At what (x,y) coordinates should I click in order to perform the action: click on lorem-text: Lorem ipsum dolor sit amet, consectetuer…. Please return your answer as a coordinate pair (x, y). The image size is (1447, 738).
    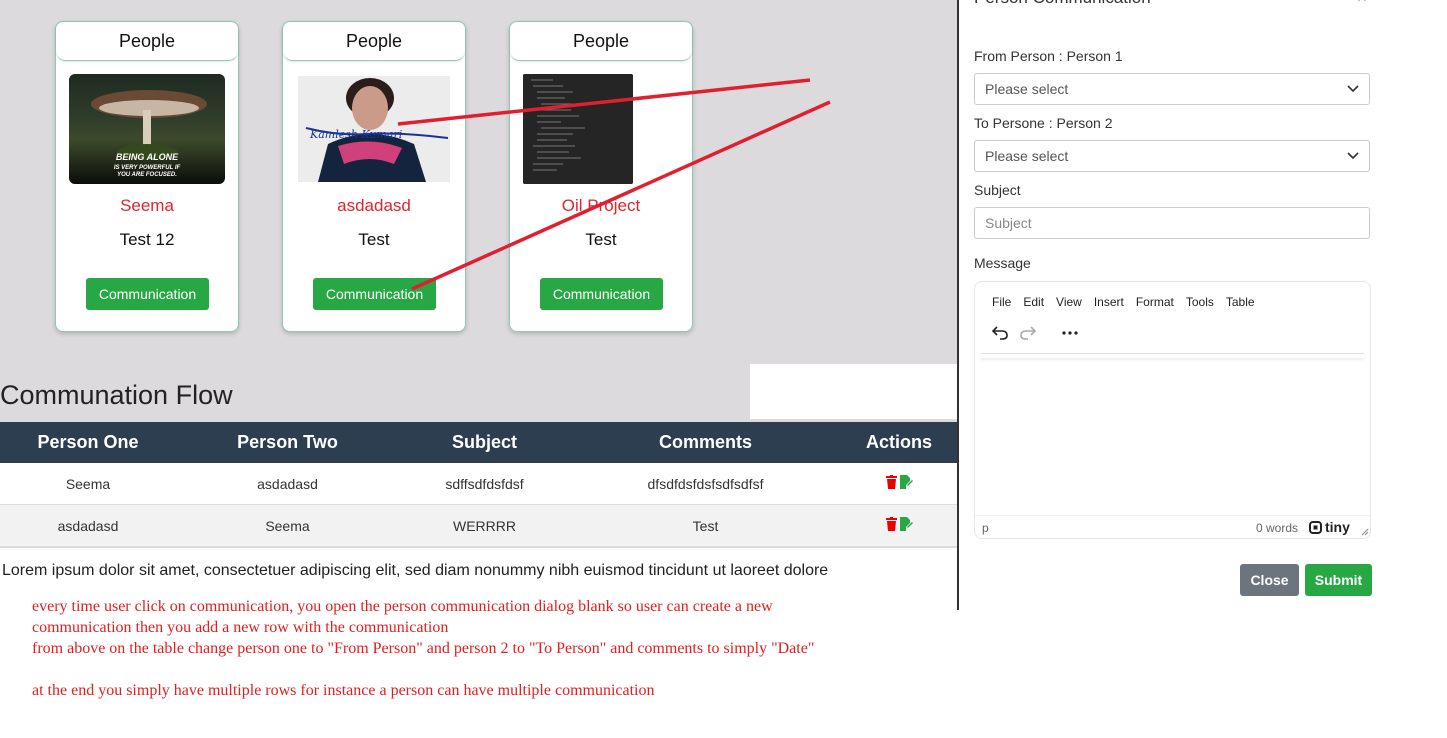
    Looking at the image, I should click on (415, 570).